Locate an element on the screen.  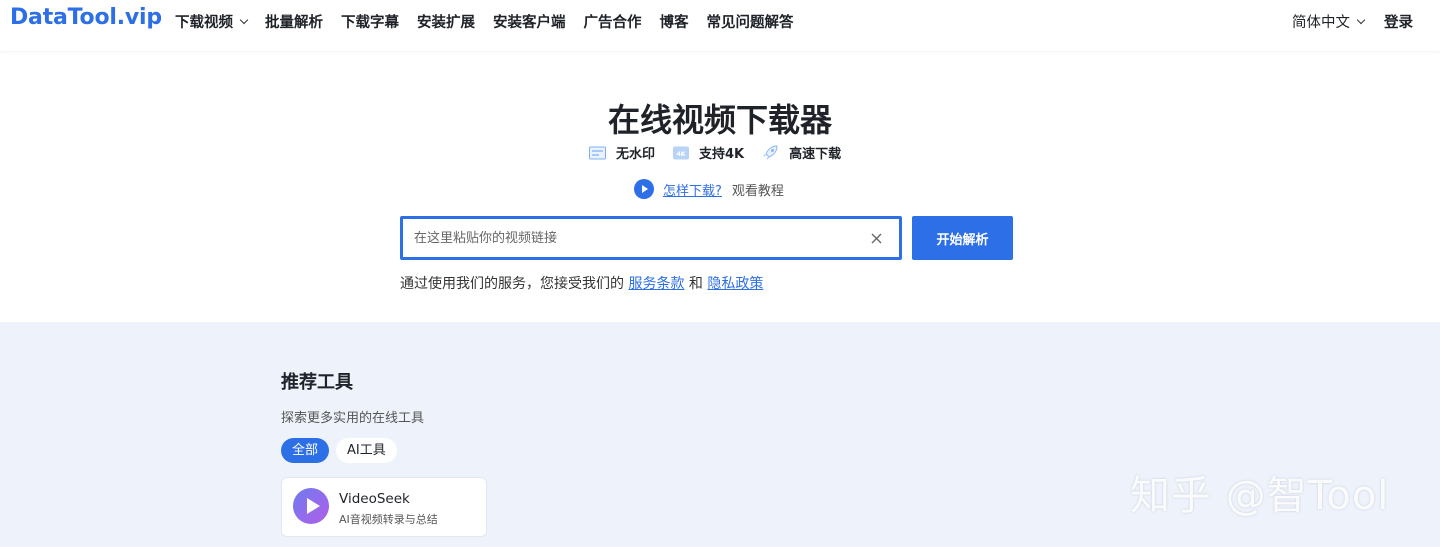
rocket-icon is located at coordinates (770, 152).